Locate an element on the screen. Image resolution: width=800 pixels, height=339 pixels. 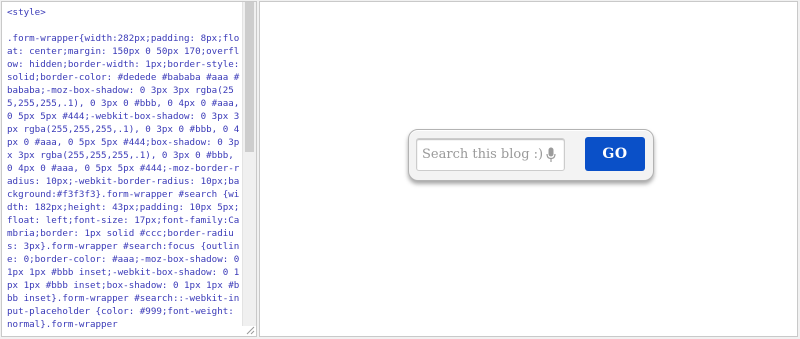
search-box is located at coordinates (490, 154).